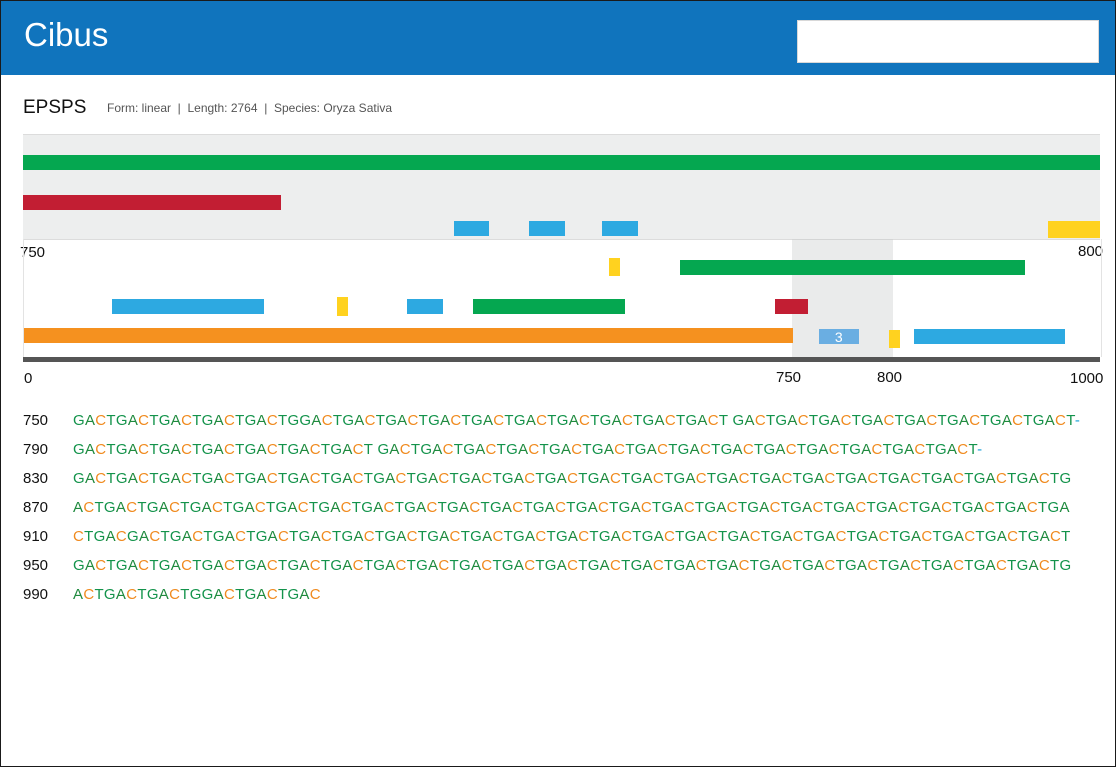 Image resolution: width=1116 pixels, height=767 pixels. What do you see at coordinates (890, 377) in the screenshot?
I see `axis-tick-label: 800` at bounding box center [890, 377].